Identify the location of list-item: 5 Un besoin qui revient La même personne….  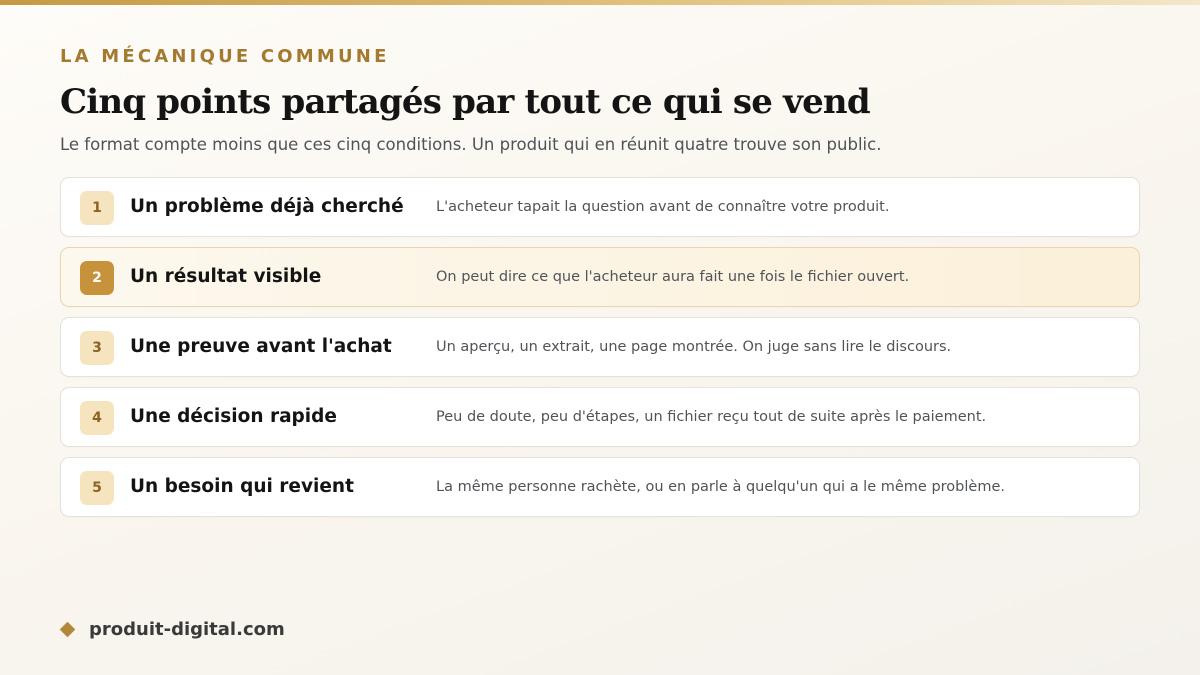
(600, 487).